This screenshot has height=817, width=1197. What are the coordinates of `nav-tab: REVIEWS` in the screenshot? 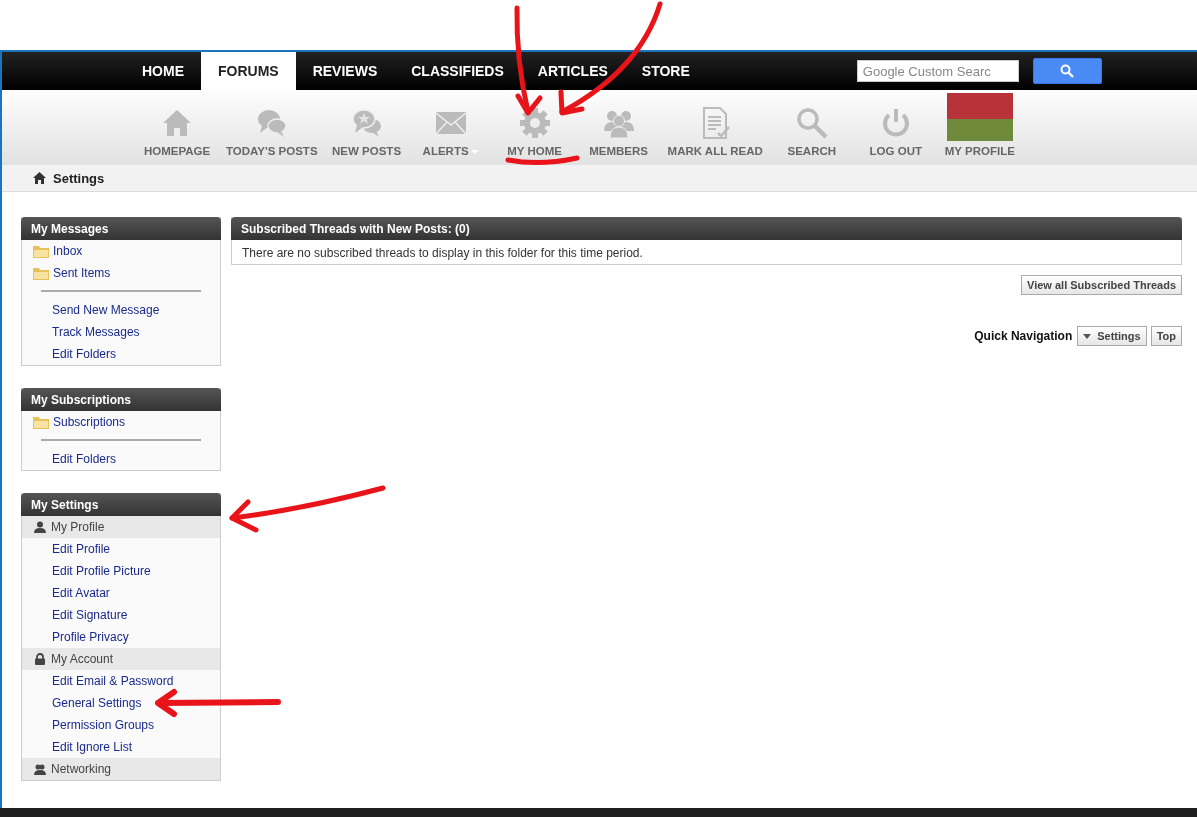 It's located at (345, 71).